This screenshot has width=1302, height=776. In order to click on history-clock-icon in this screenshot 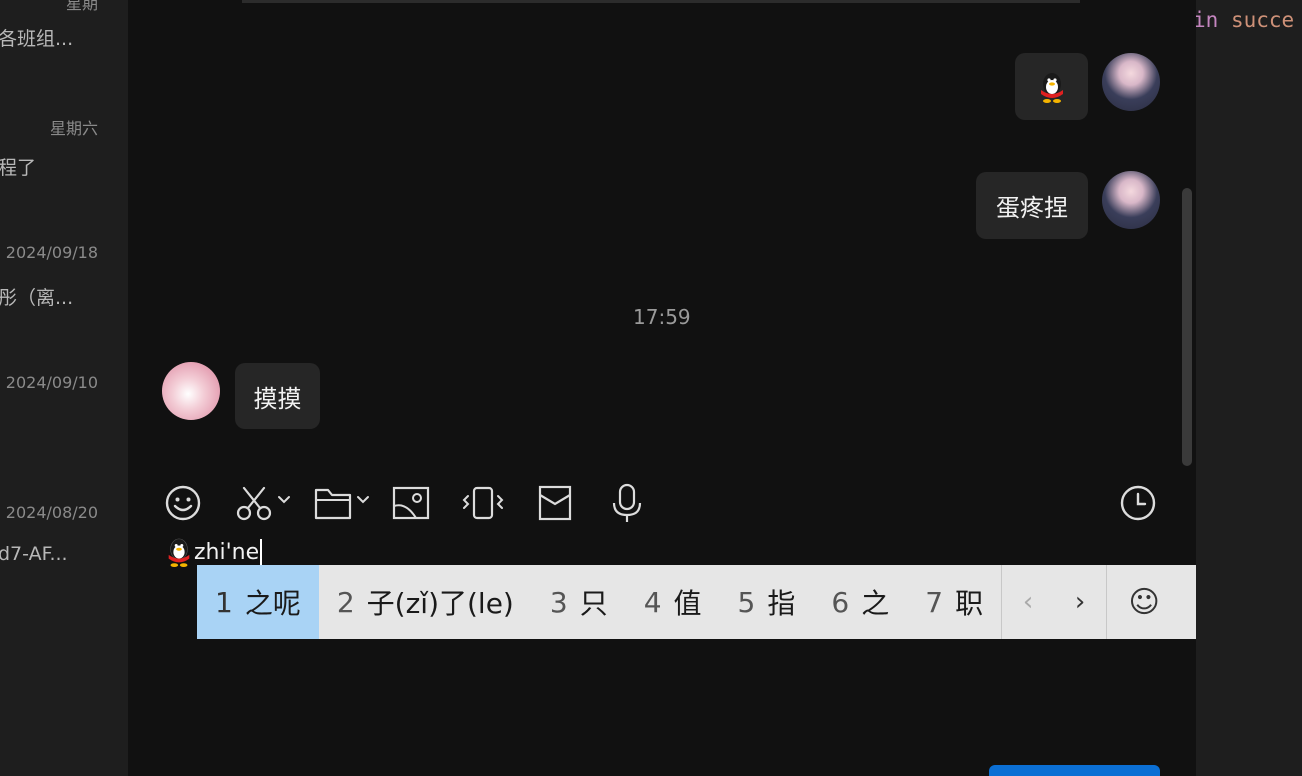, I will do `click(1138, 503)`.